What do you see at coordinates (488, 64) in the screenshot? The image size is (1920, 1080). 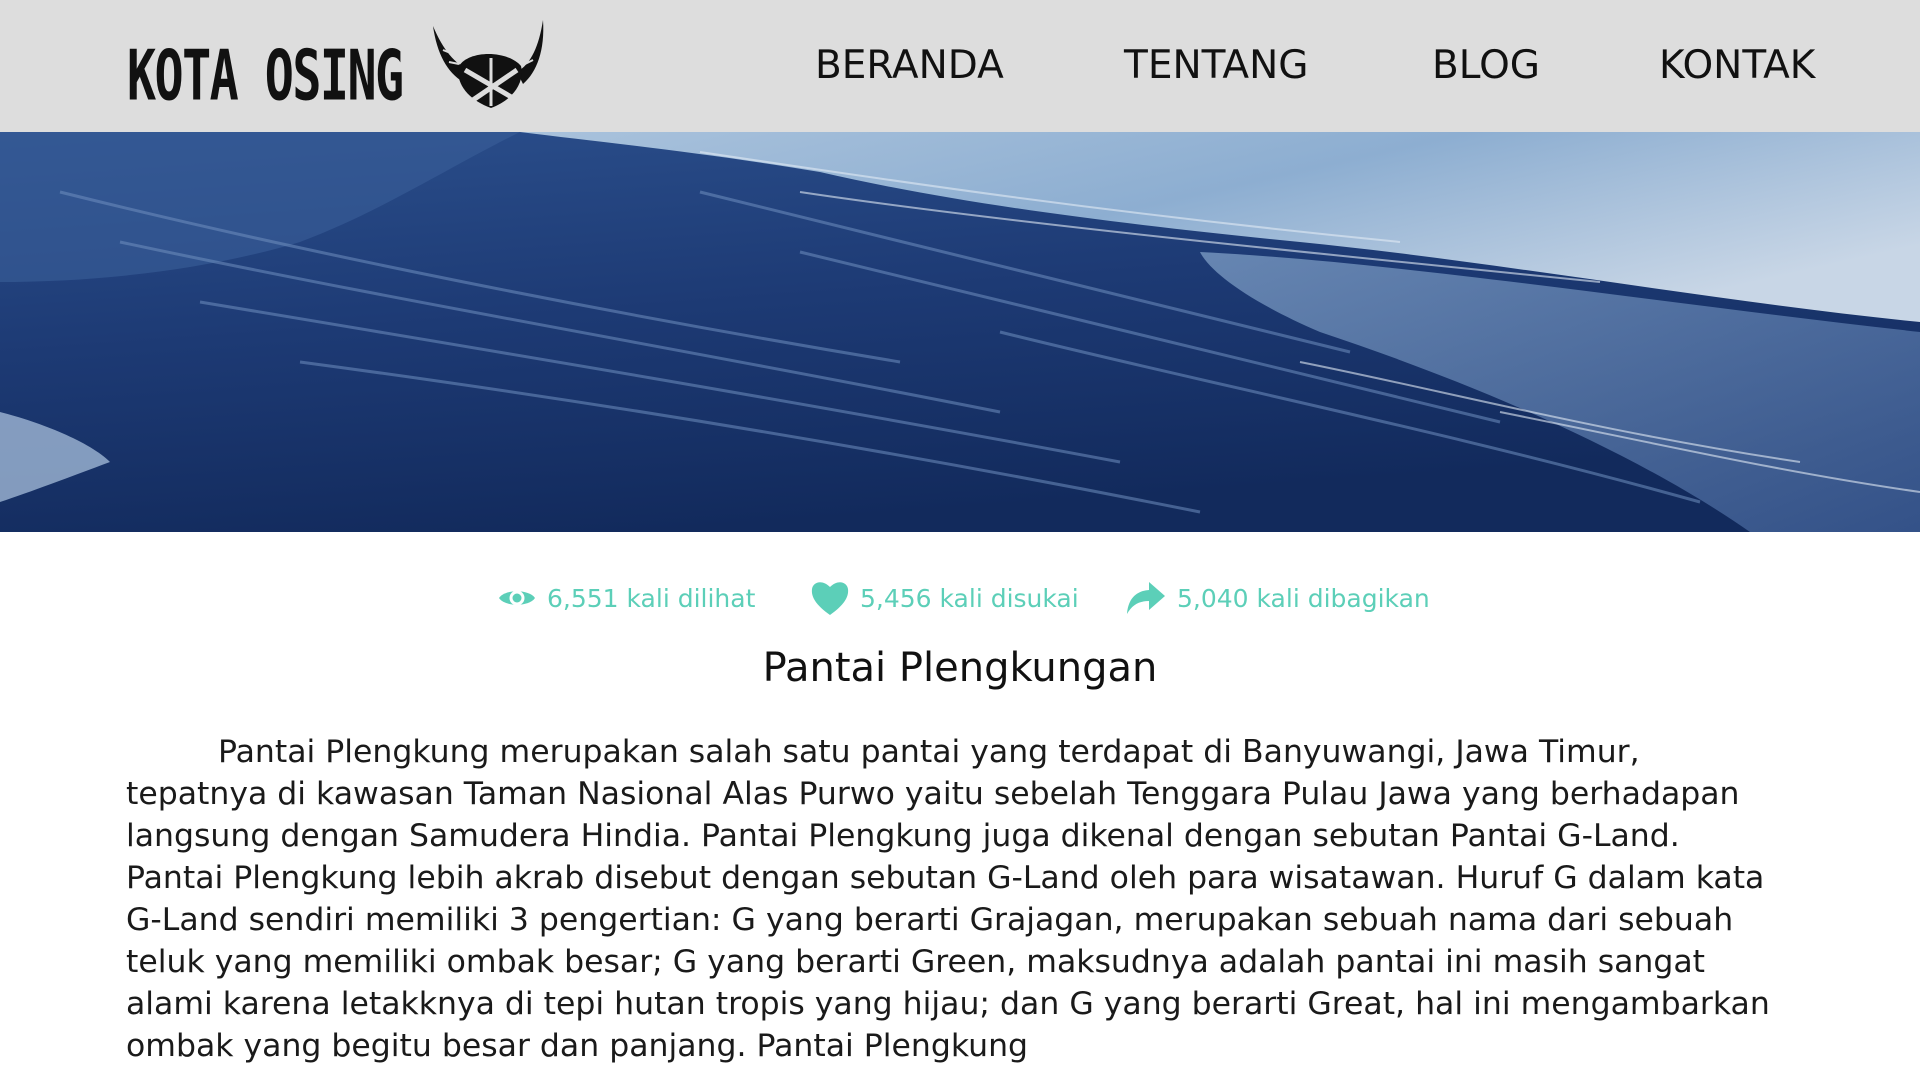 I see `osing-horns-mask-icon` at bounding box center [488, 64].